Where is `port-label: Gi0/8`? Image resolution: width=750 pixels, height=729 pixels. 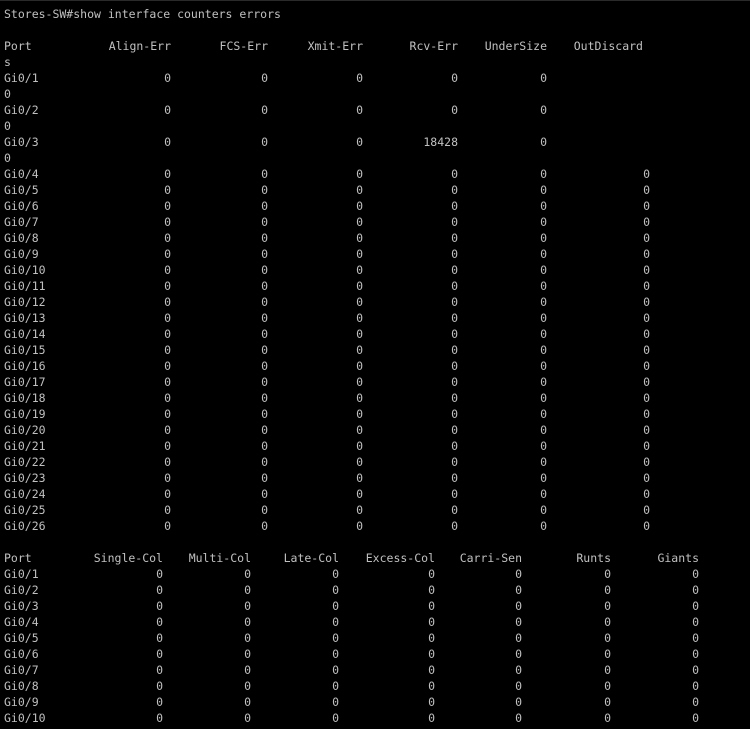 port-label: Gi0/8 is located at coordinates (21, 686).